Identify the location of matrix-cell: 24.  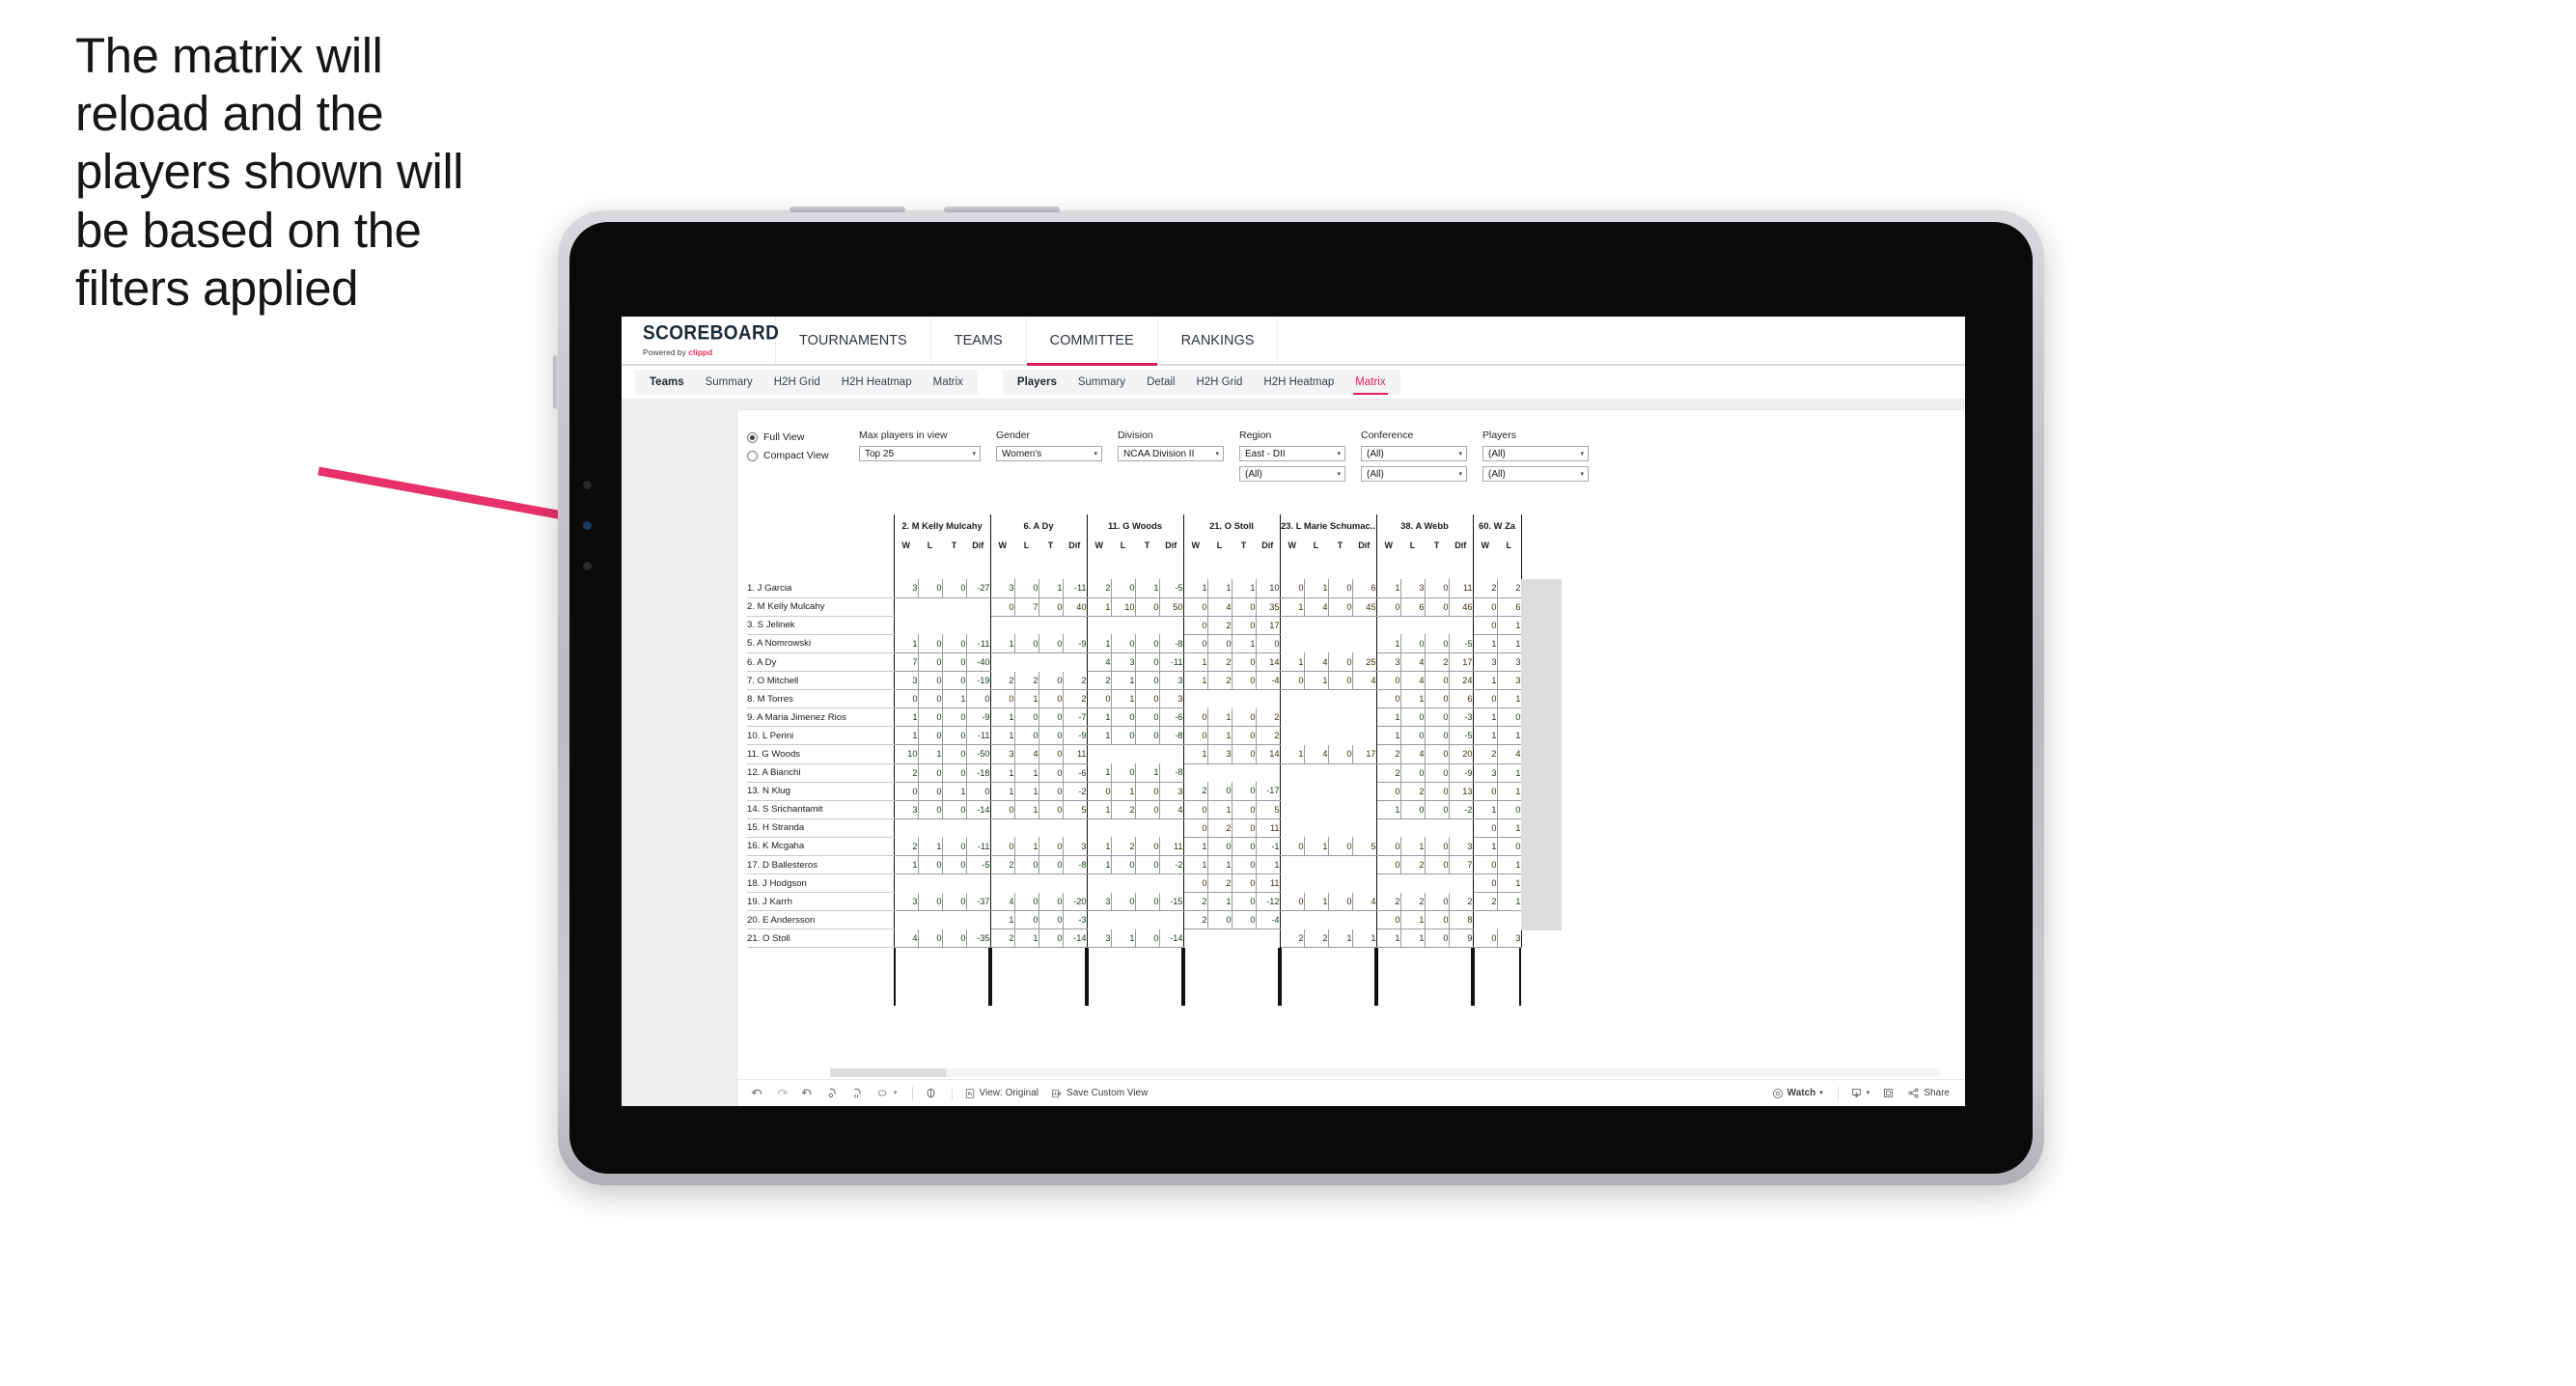
(1461, 681).